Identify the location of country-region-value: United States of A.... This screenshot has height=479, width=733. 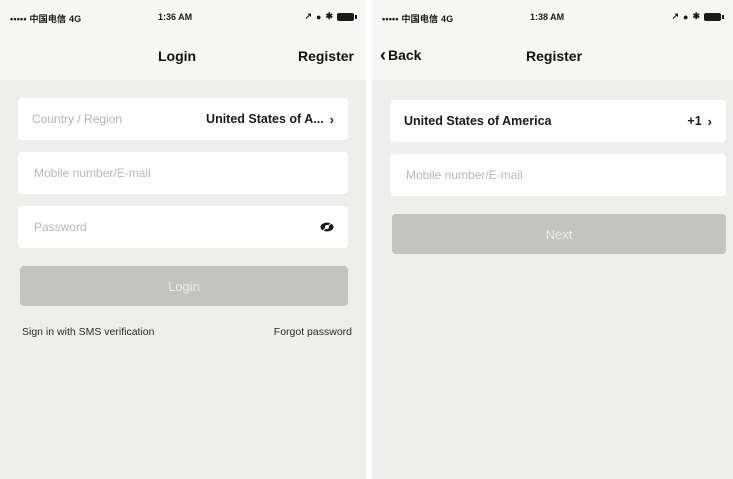
(265, 119).